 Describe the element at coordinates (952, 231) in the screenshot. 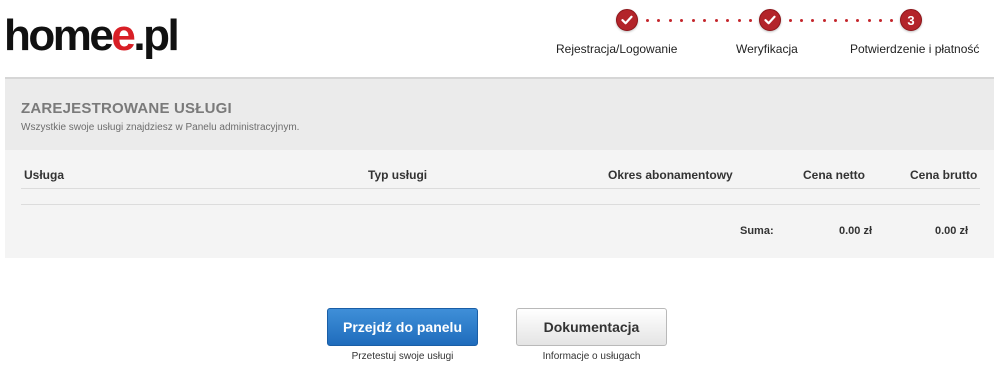

I see `summary-gross-total: 0.00 zł` at that location.